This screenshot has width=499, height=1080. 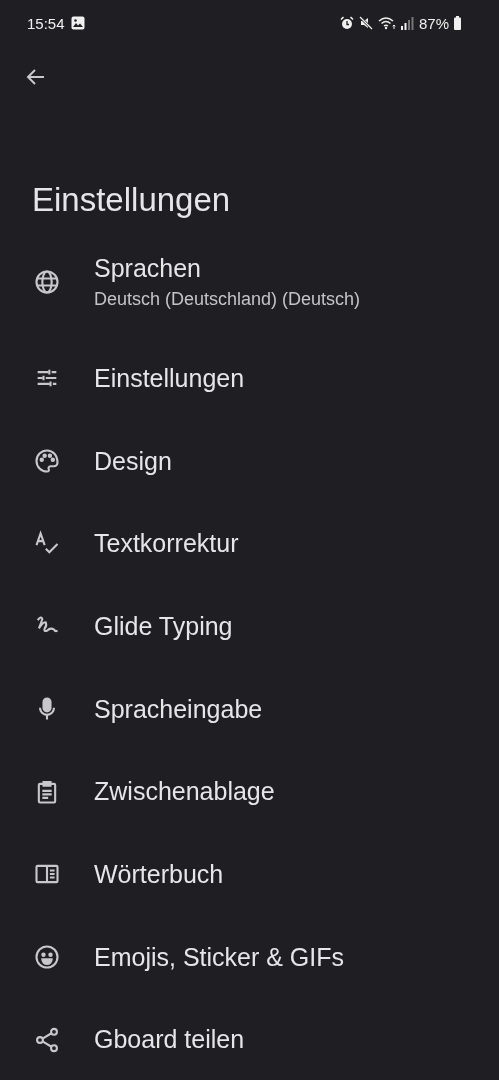 I want to click on palette-icon, so click(x=47, y=461).